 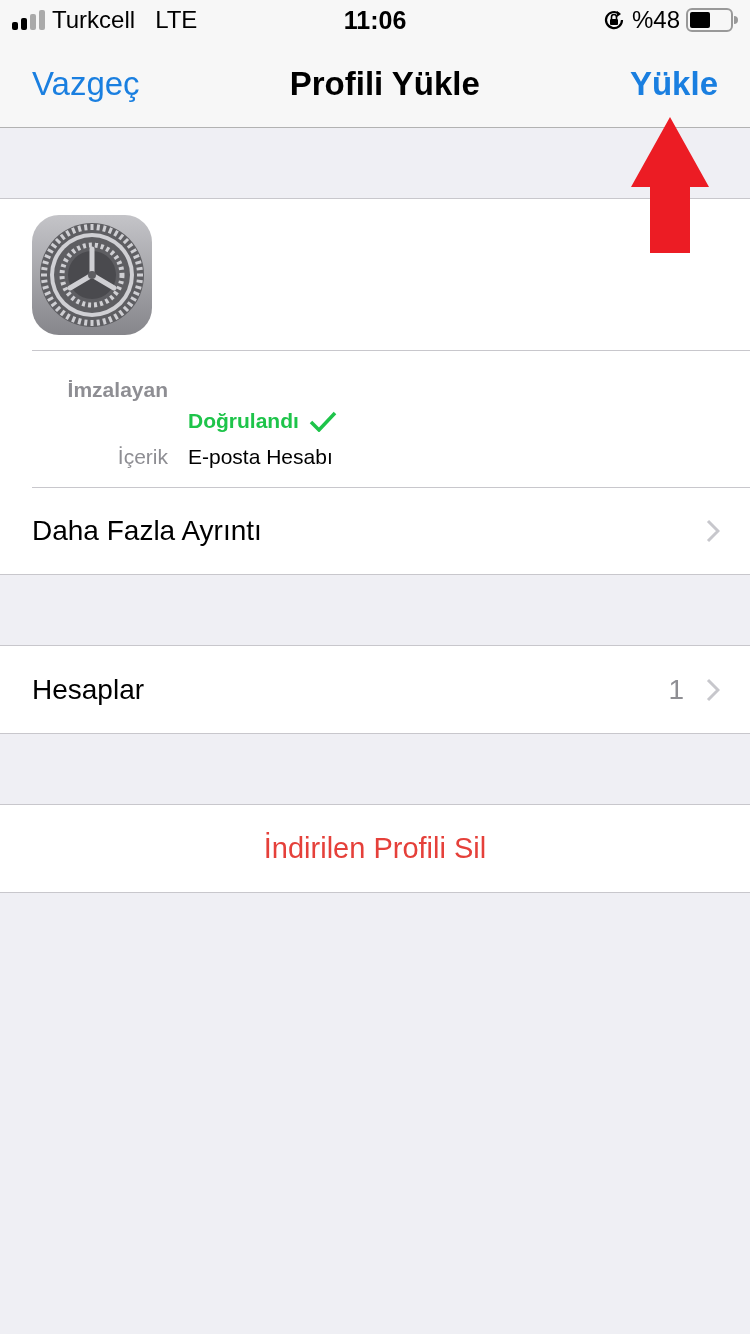 What do you see at coordinates (375, 689) in the screenshot?
I see `accounts-row: Hesaplar 1` at bounding box center [375, 689].